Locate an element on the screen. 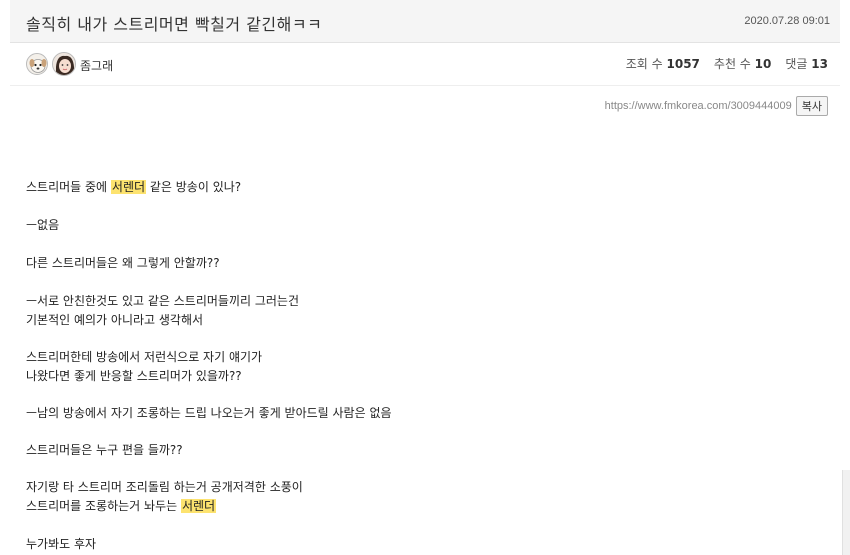 The height and width of the screenshot is (555, 850). post-title: 솔직히 내가 스트리머면 빡칠거 같긴해ㅋㅋ is located at coordinates (174, 24).